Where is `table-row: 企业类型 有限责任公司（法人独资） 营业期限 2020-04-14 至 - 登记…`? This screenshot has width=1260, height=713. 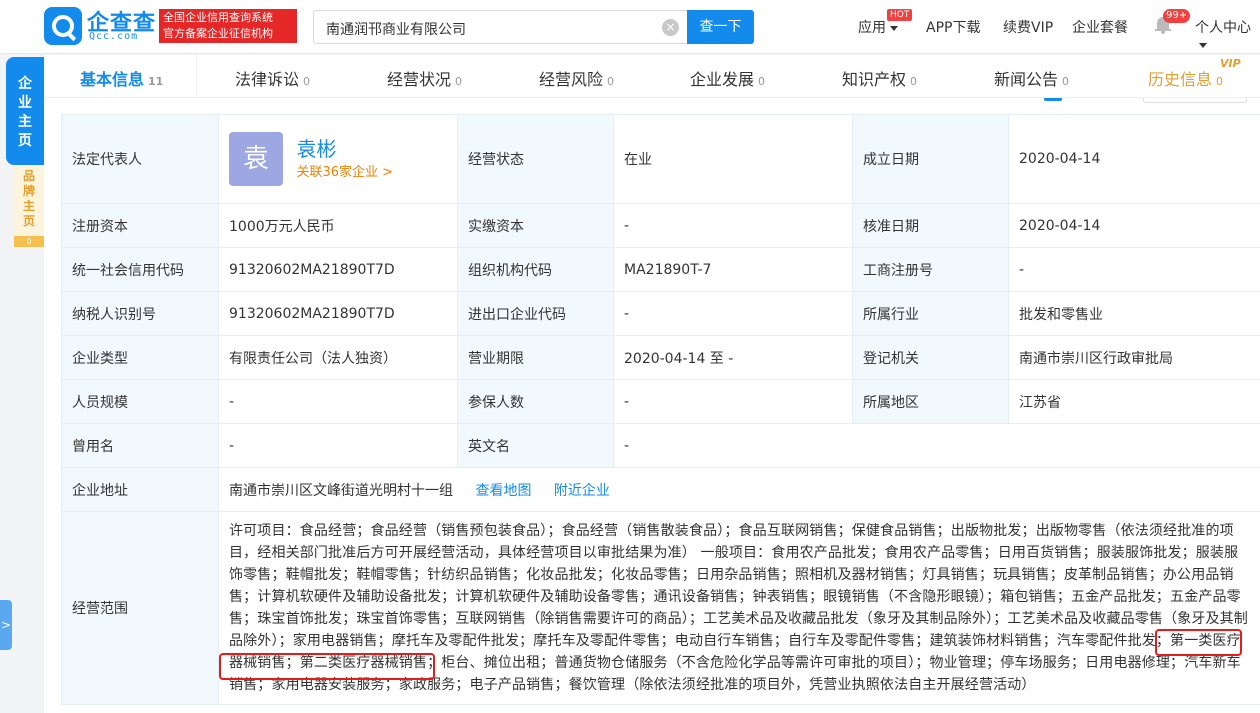
table-row: 企业类型 有限责任公司（法人独资） 营业期限 2020-04-14 至 - 登记… is located at coordinates (660, 357).